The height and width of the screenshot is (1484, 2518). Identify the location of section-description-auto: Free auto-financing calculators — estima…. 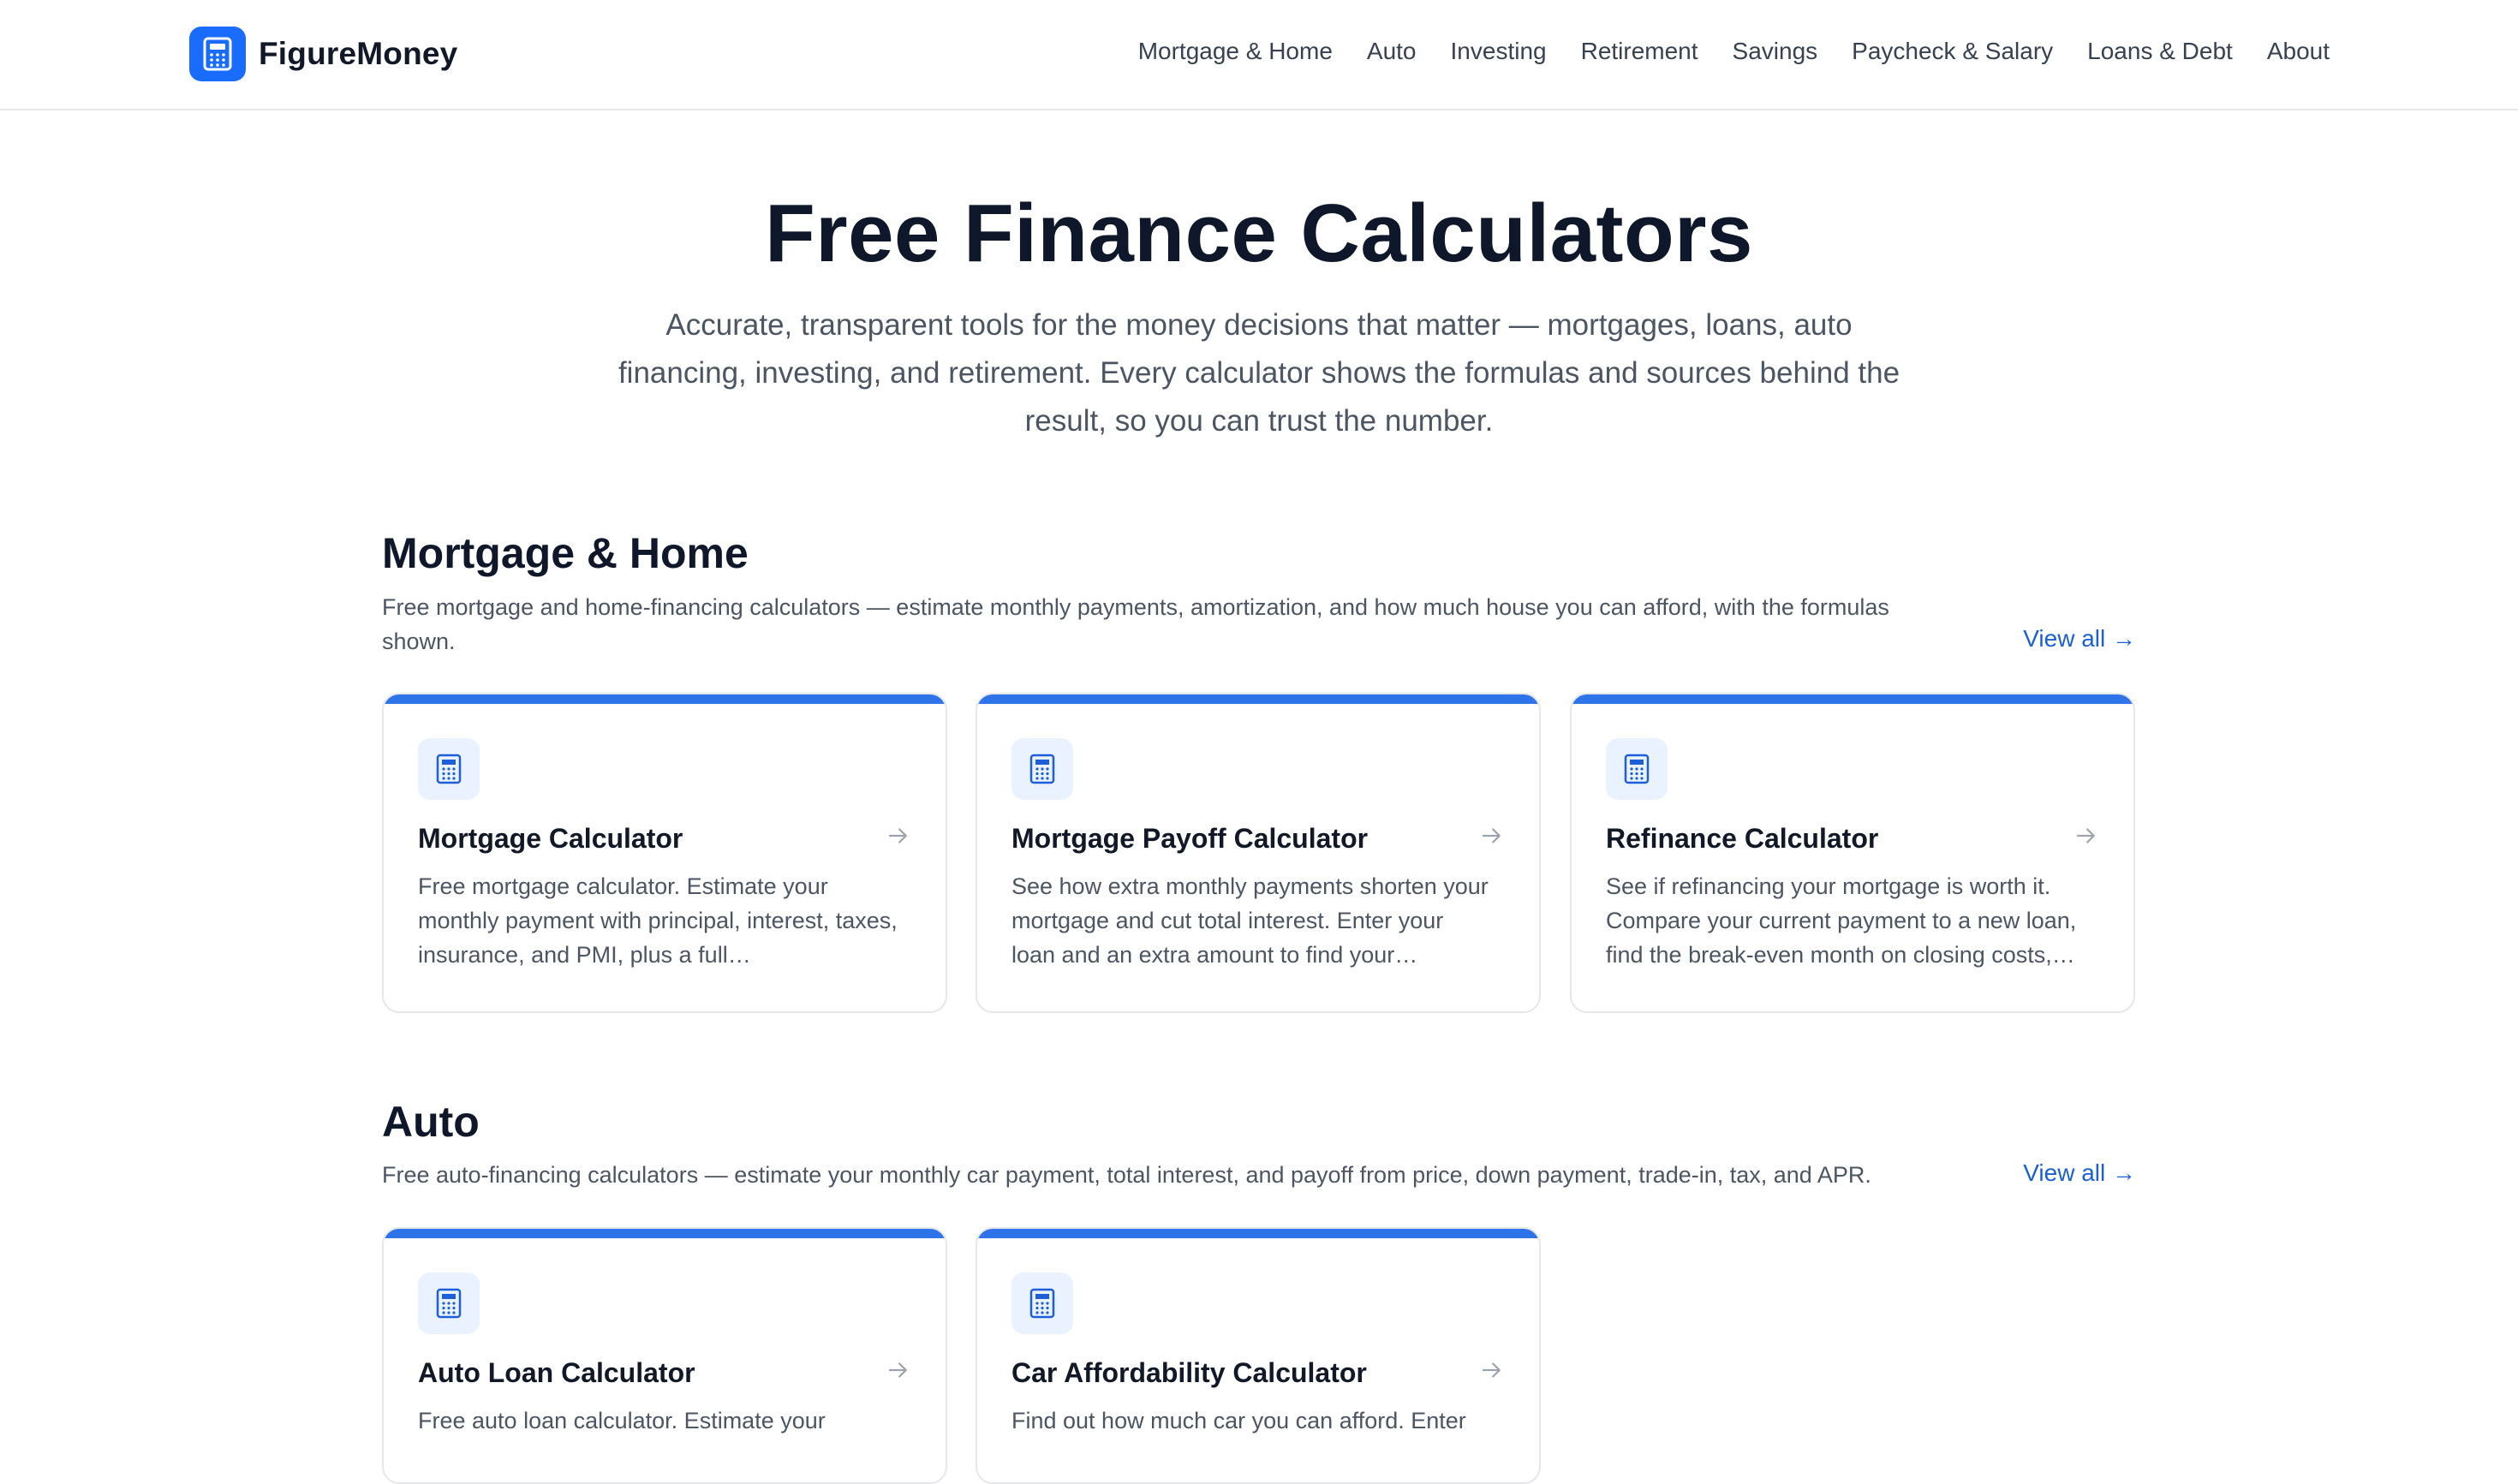
(1126, 1175).